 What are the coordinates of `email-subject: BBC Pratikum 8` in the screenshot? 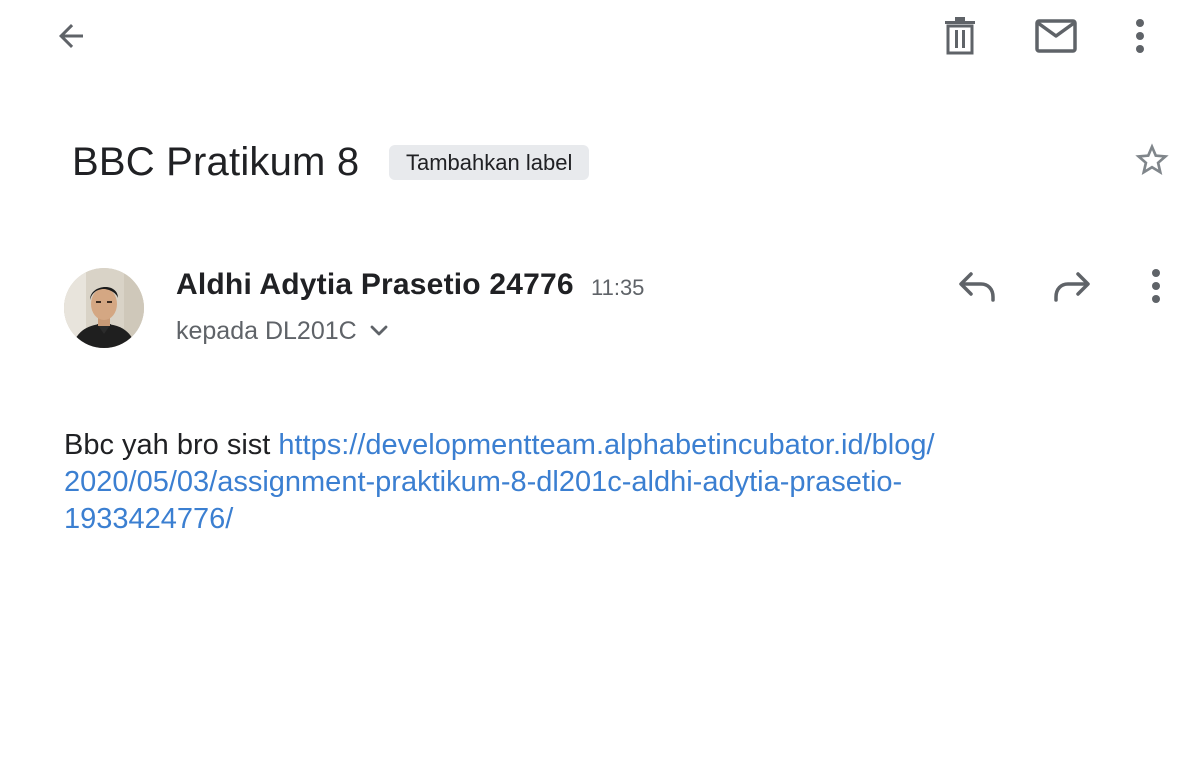 It's located at (216, 162).